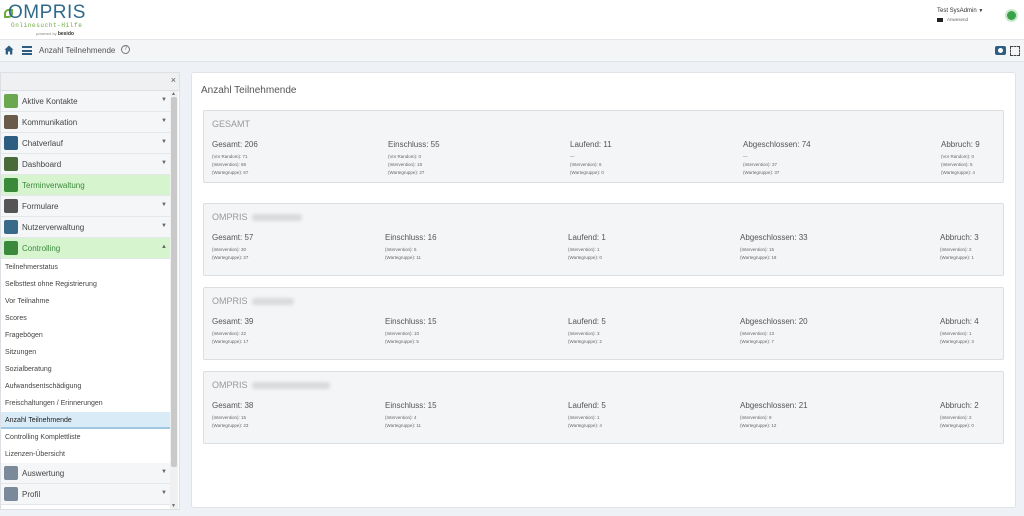 The image size is (1024, 516). I want to click on stat-breakdown: (Intervention): 6, so click(586, 164).